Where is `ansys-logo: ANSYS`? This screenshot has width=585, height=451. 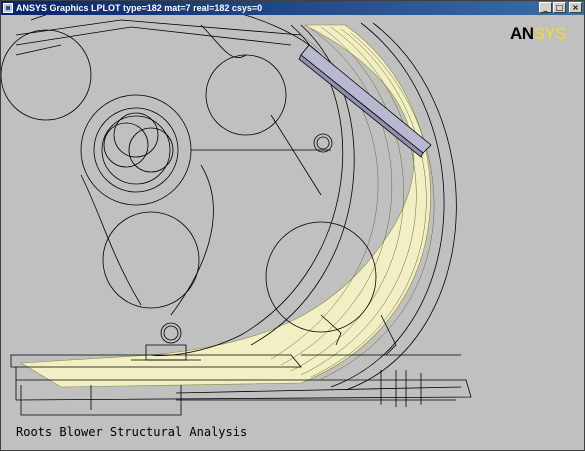
ansys-logo: ANSYS is located at coordinates (538, 33).